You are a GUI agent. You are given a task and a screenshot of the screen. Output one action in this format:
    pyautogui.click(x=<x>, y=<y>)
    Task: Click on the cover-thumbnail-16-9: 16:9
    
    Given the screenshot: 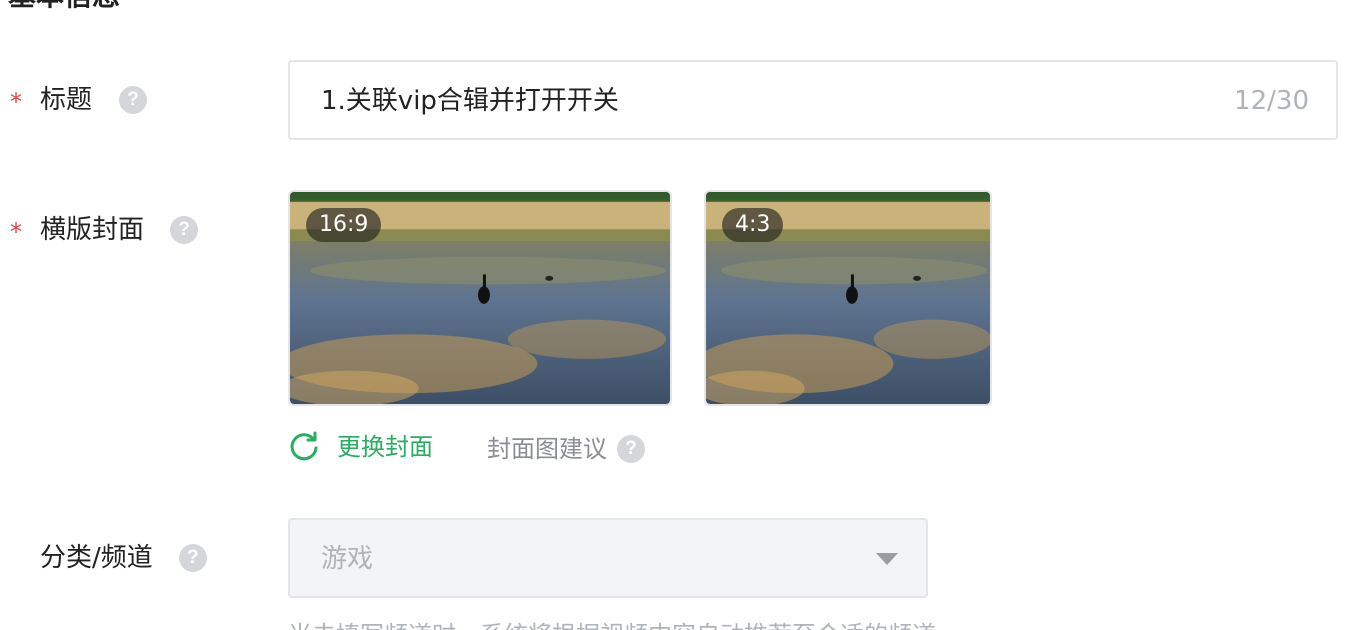 What is the action you would take?
    pyautogui.click(x=480, y=298)
    